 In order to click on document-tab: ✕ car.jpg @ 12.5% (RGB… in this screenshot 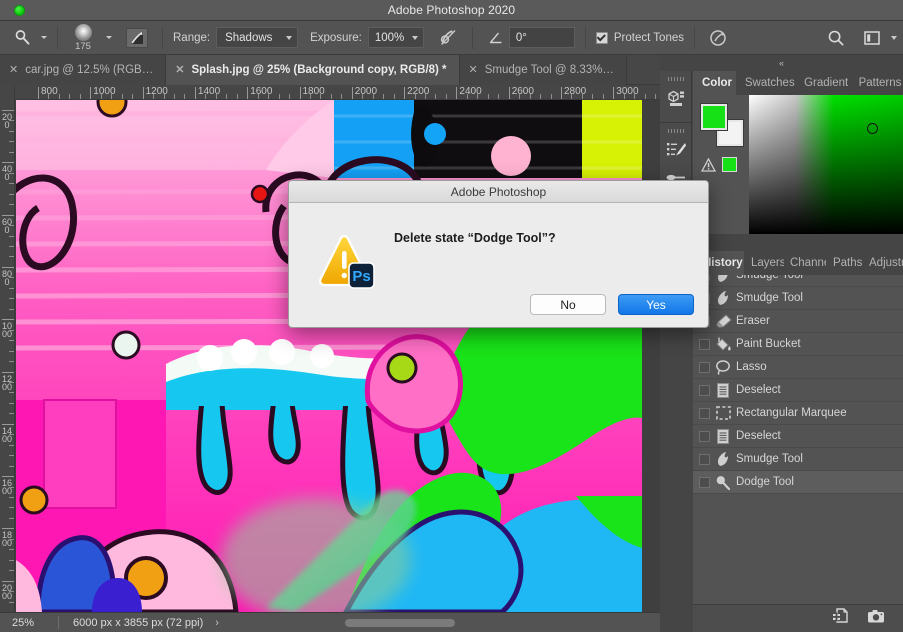, I will do `click(83, 70)`.